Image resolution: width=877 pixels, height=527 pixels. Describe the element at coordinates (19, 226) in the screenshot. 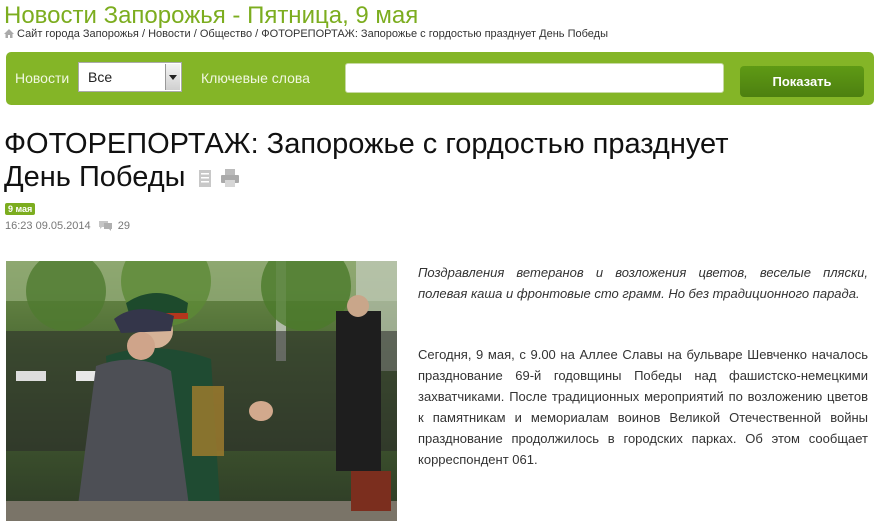

I see `publish-time: 16:23` at that location.